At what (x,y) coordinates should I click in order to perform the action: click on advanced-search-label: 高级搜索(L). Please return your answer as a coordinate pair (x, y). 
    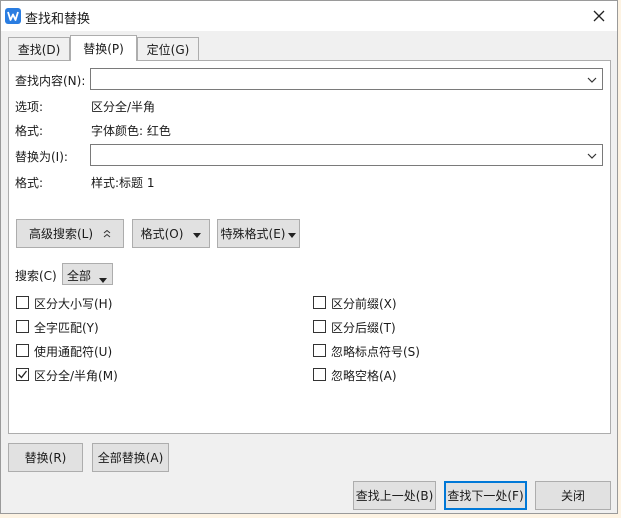
    Looking at the image, I should click on (61, 234).